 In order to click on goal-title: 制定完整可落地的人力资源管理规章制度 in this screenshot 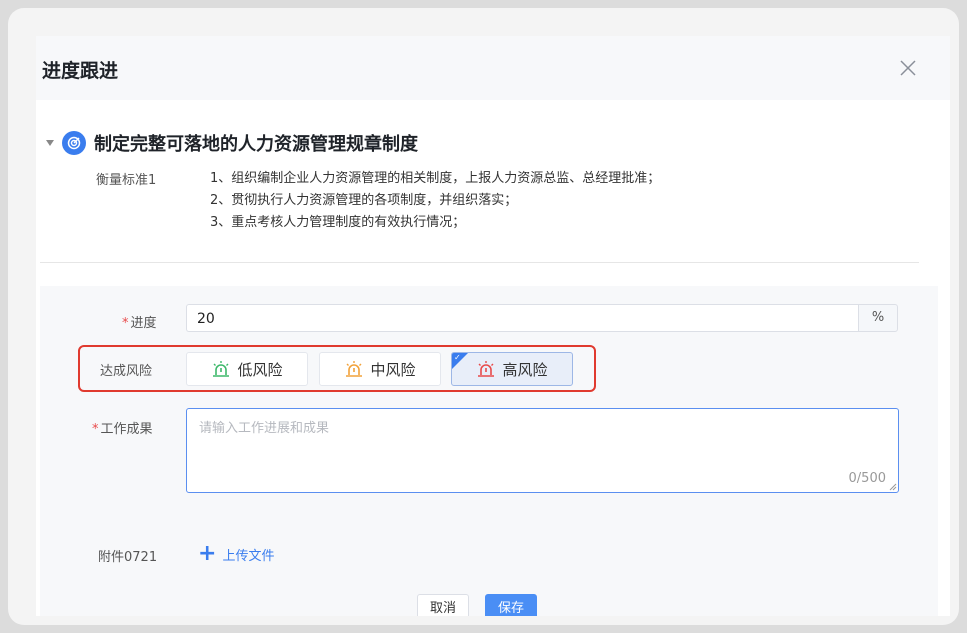, I will do `click(256, 144)`.